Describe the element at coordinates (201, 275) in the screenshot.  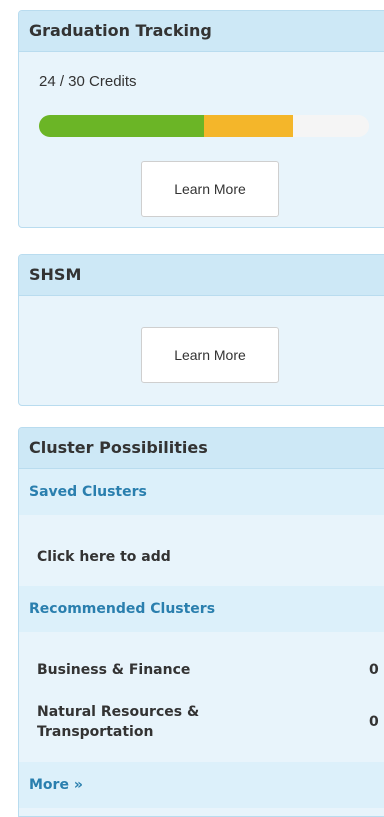
I see `shsm-title: SHSM` at that location.